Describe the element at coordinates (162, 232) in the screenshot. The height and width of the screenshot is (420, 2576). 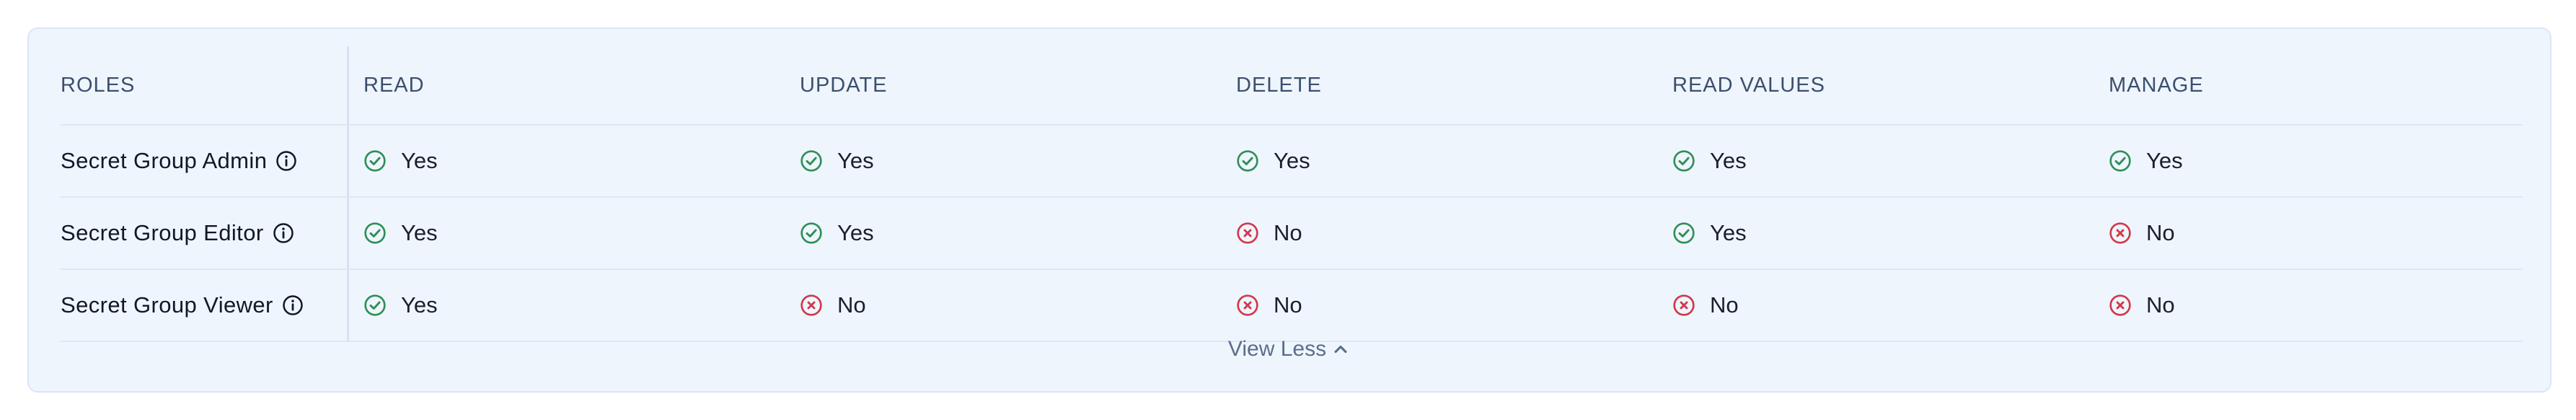
I see `role-name: Secret Group Editor` at that location.